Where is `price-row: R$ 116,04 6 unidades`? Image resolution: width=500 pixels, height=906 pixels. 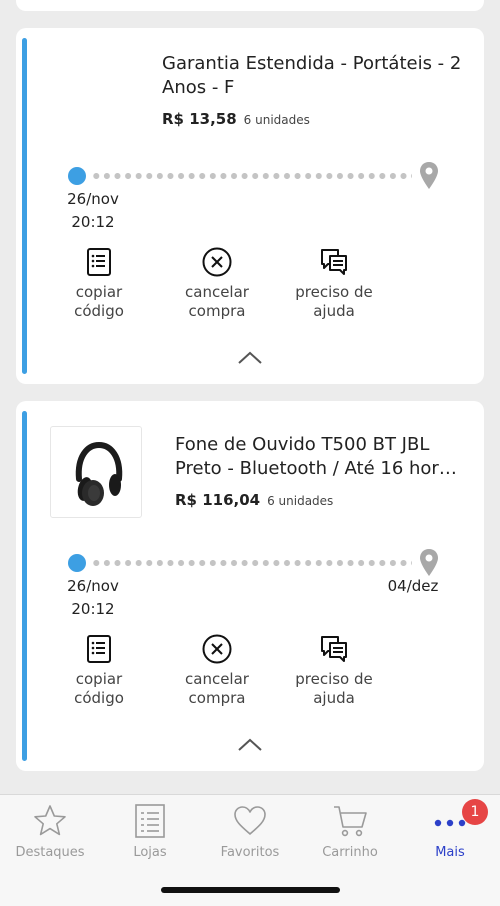 price-row: R$ 116,04 6 unidades is located at coordinates (254, 500).